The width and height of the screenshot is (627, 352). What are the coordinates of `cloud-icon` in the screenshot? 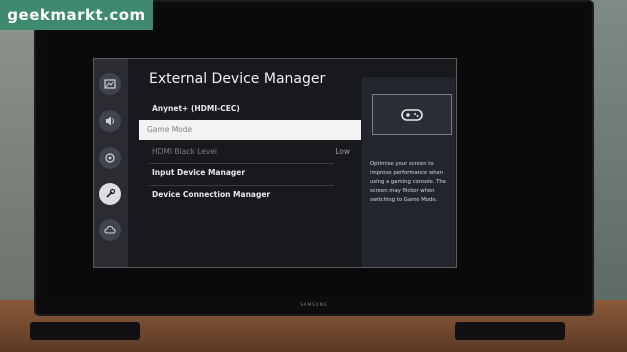 It's located at (110, 230).